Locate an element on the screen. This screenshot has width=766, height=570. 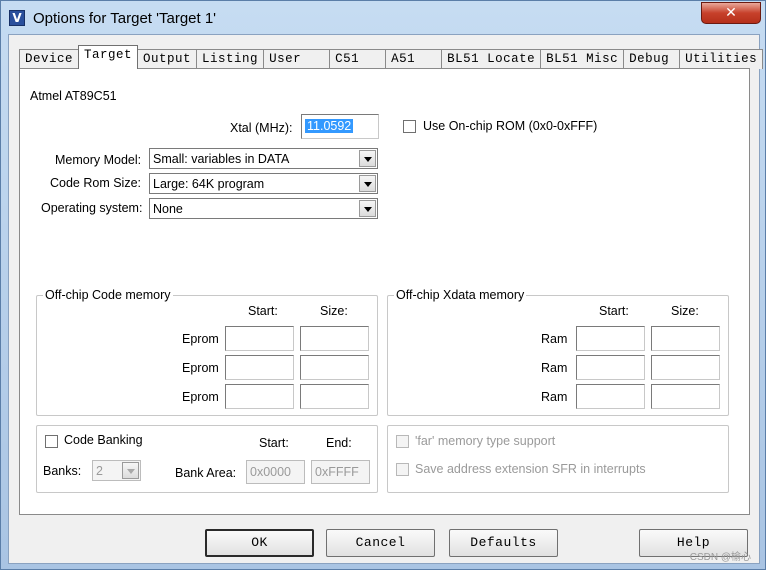
memory-model-label: Memory Model: is located at coordinates (98, 160).